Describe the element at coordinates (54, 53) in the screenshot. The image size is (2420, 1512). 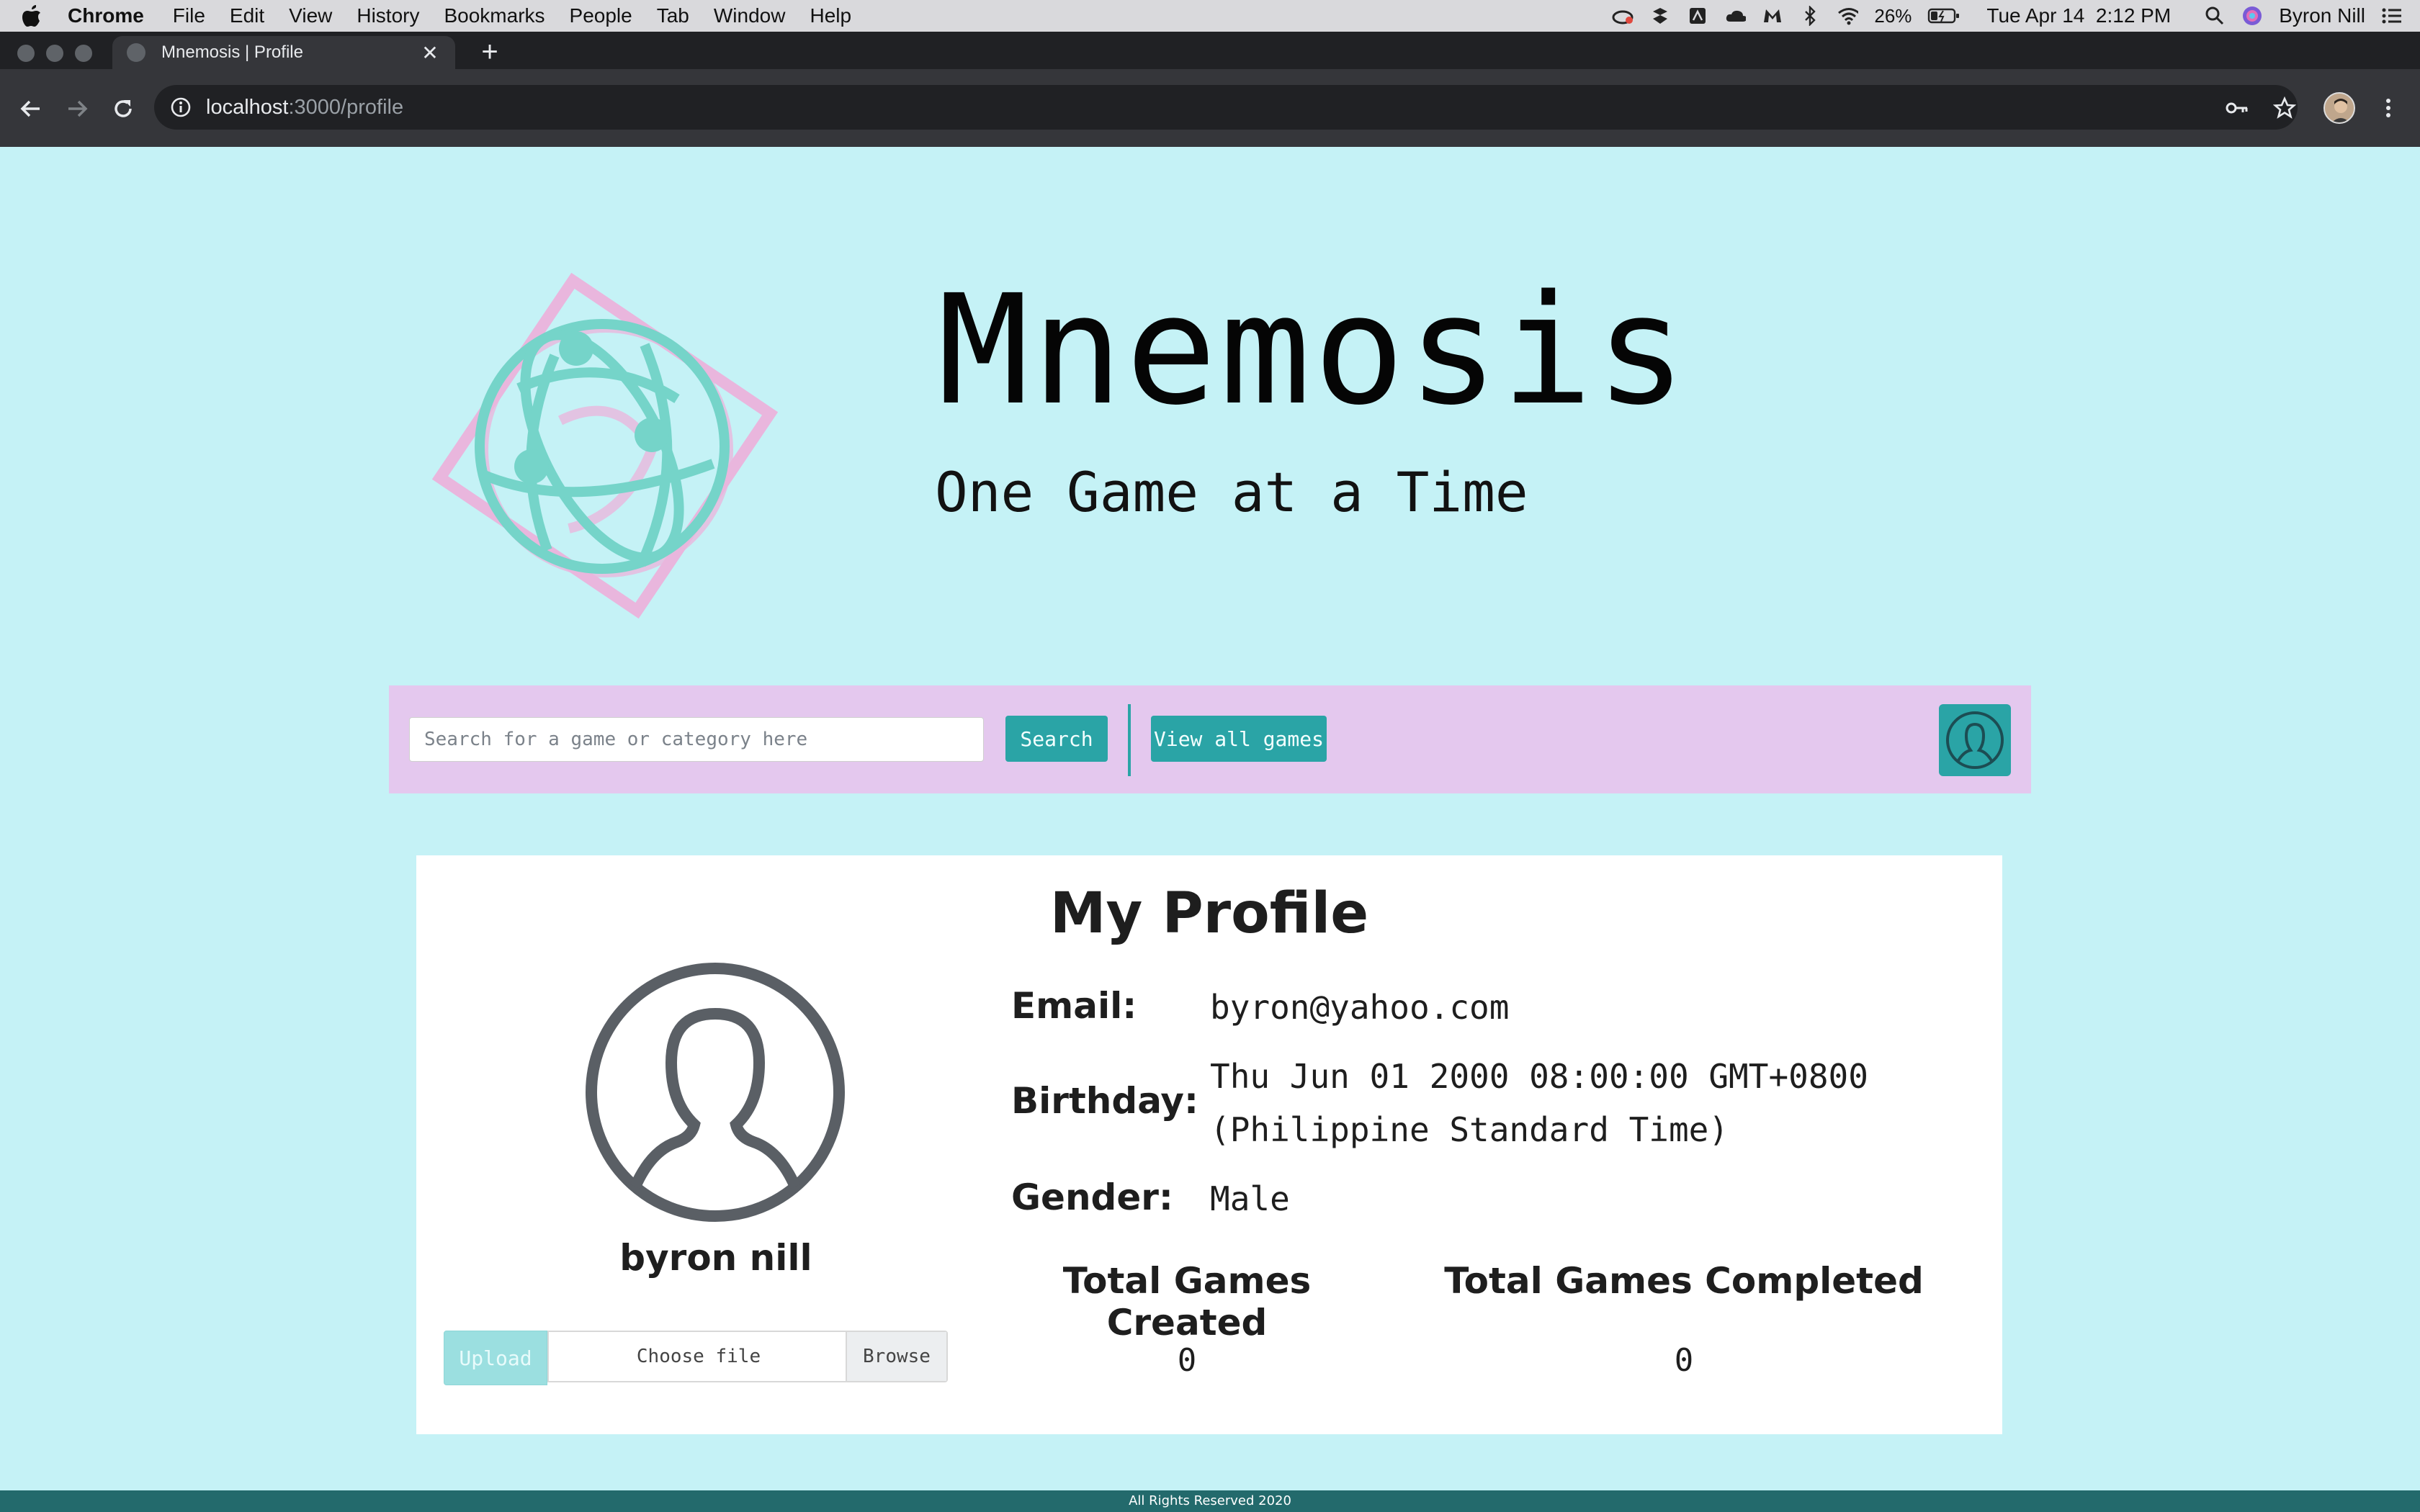
I see `window-minimize-button` at that location.